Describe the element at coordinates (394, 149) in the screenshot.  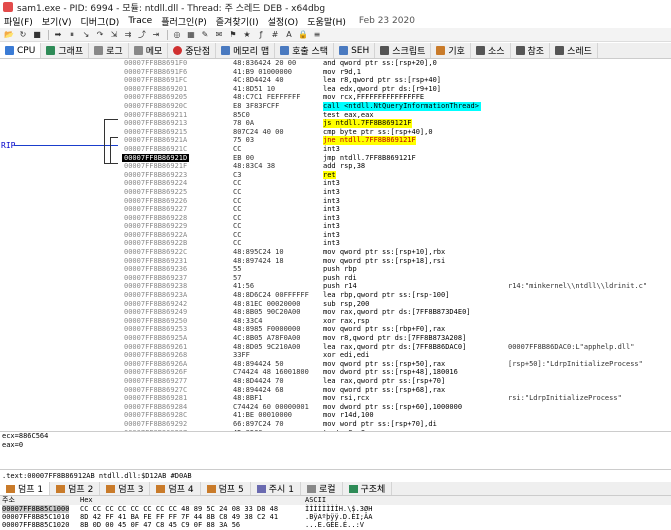
I see `instruction-row: 00007FF8B86921C CC int3` at that location.